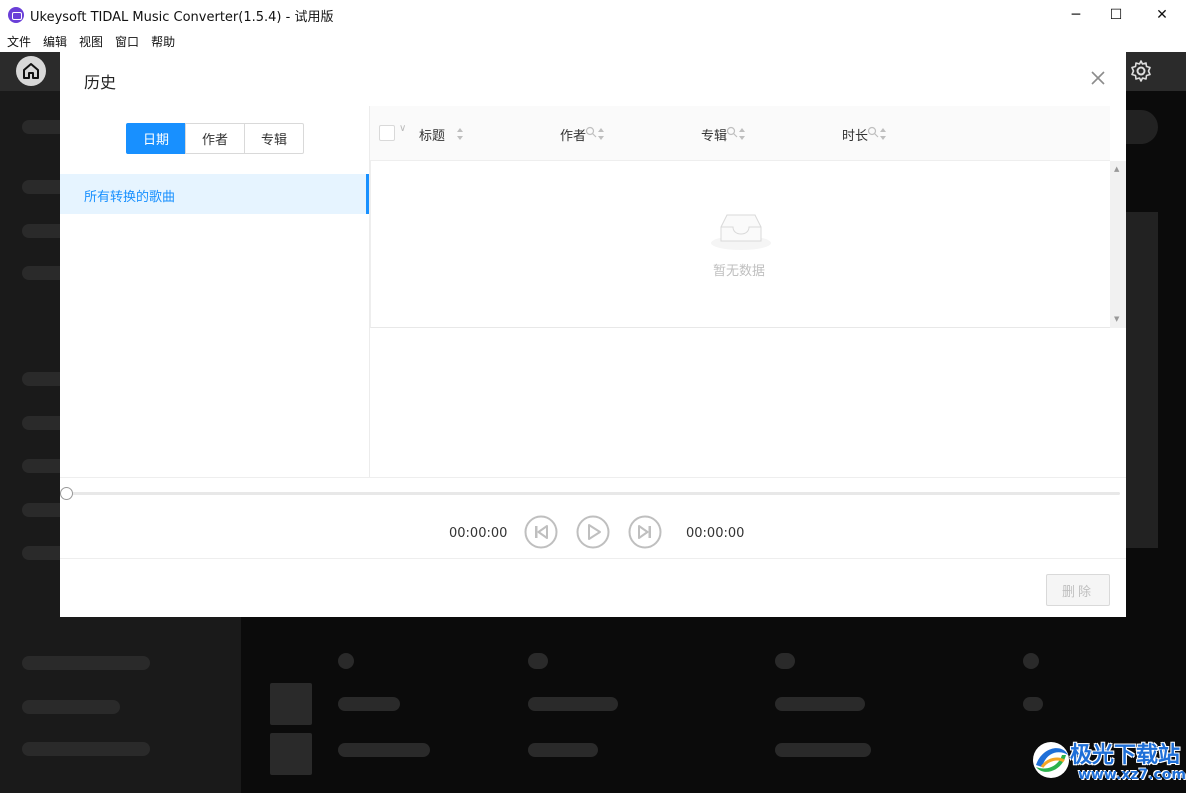 The height and width of the screenshot is (793, 1186). What do you see at coordinates (163, 41) in the screenshot?
I see `menu-help: 帮助` at bounding box center [163, 41].